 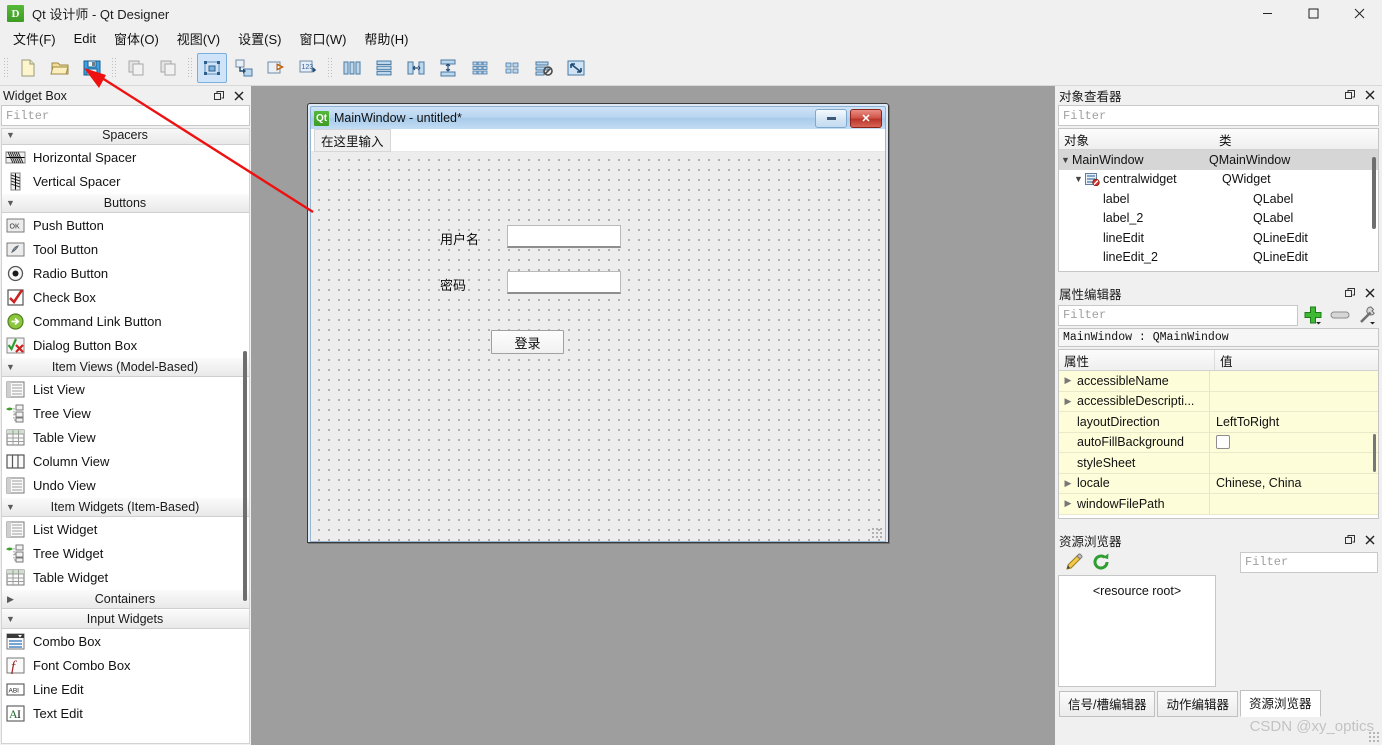 What do you see at coordinates (1218, 238) in the screenshot?
I see `object-inspector-row-lineedit: lineEdit QLineEdit` at bounding box center [1218, 238].